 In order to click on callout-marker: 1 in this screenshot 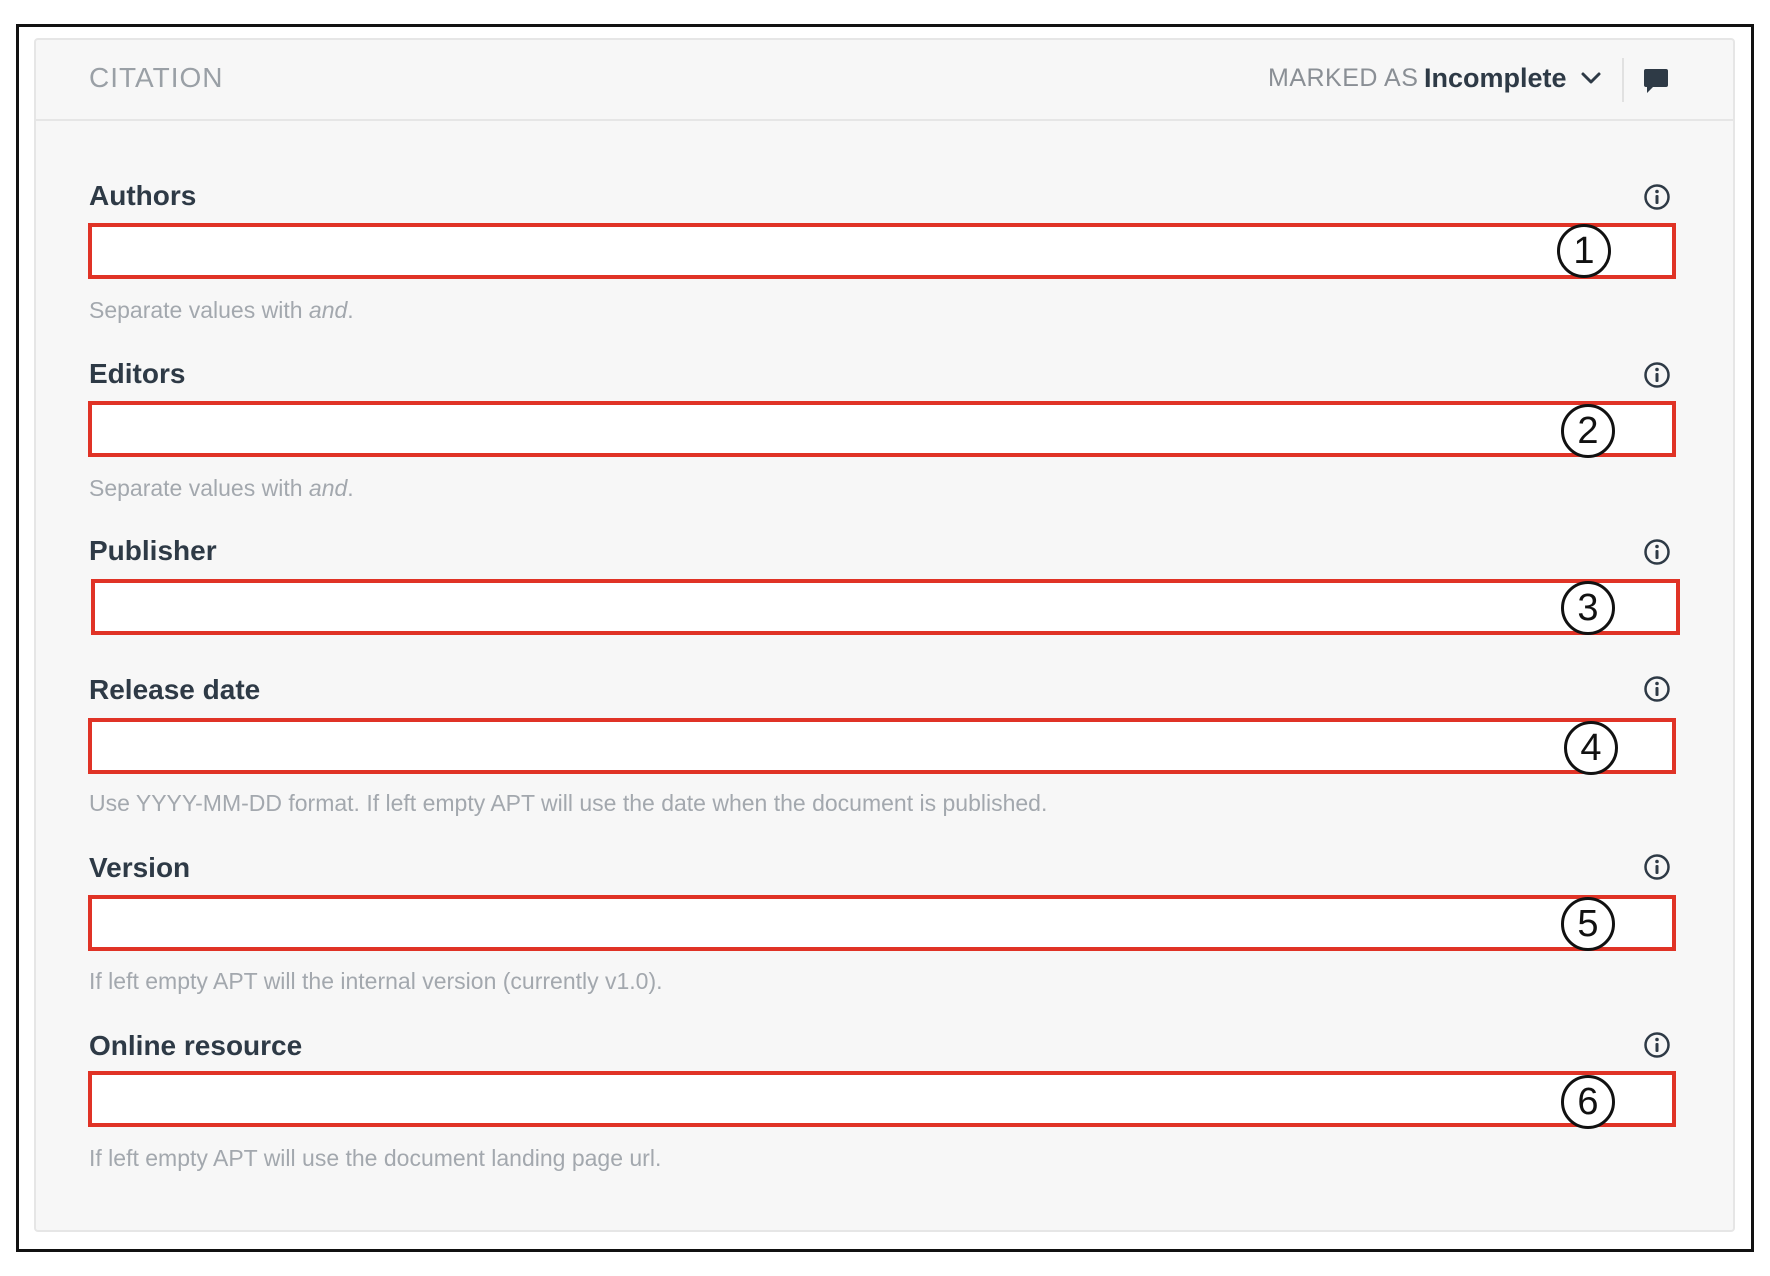, I will do `click(1584, 251)`.